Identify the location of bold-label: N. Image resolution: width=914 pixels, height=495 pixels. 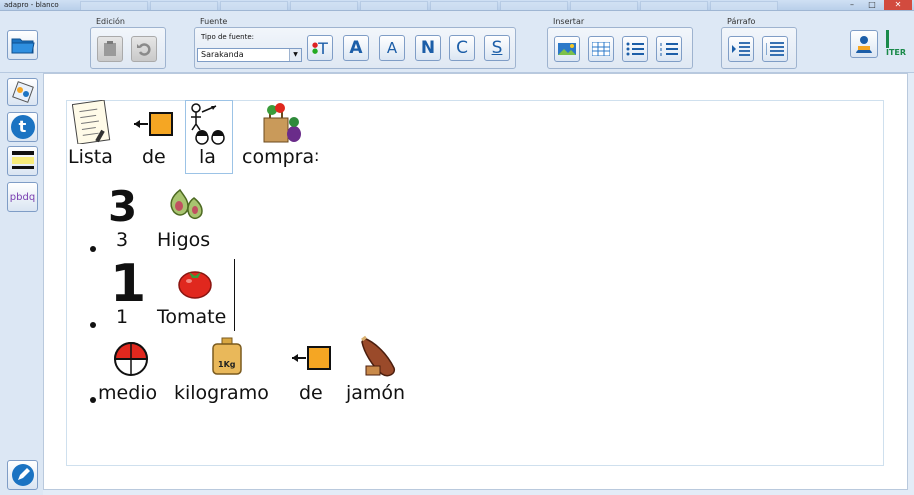
(428, 48).